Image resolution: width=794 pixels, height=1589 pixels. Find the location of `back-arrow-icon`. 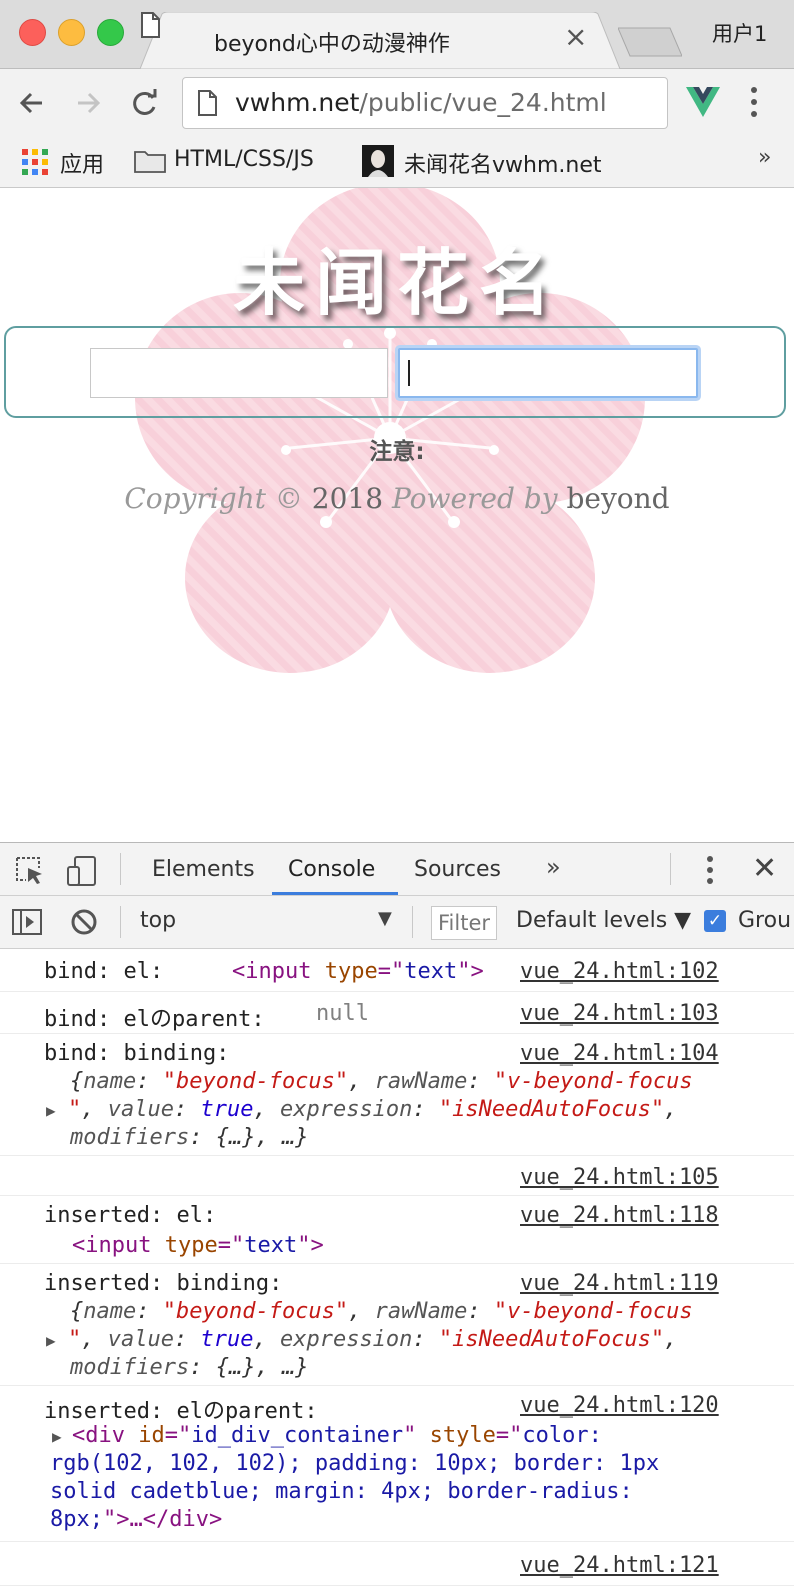

back-arrow-icon is located at coordinates (32, 103).